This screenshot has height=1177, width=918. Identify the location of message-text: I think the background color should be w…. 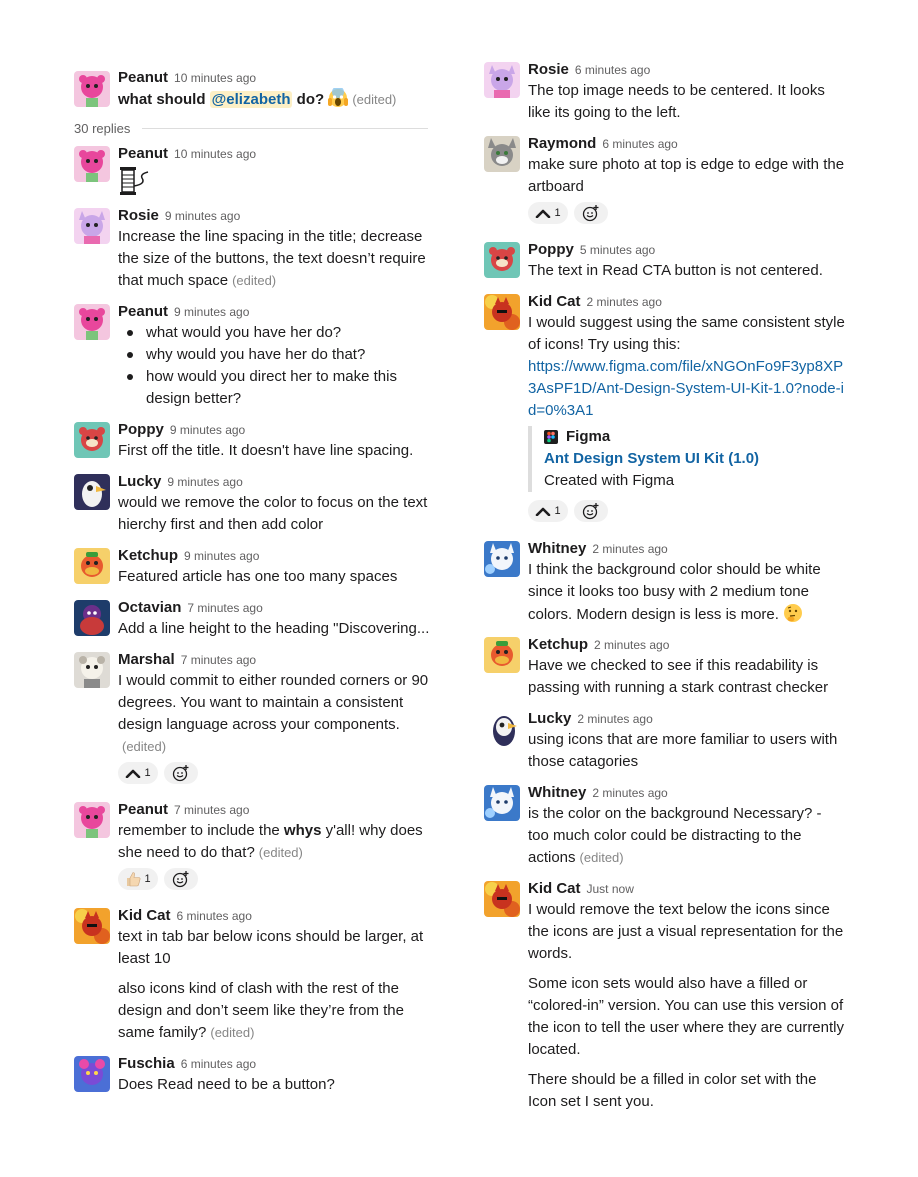
(687, 594).